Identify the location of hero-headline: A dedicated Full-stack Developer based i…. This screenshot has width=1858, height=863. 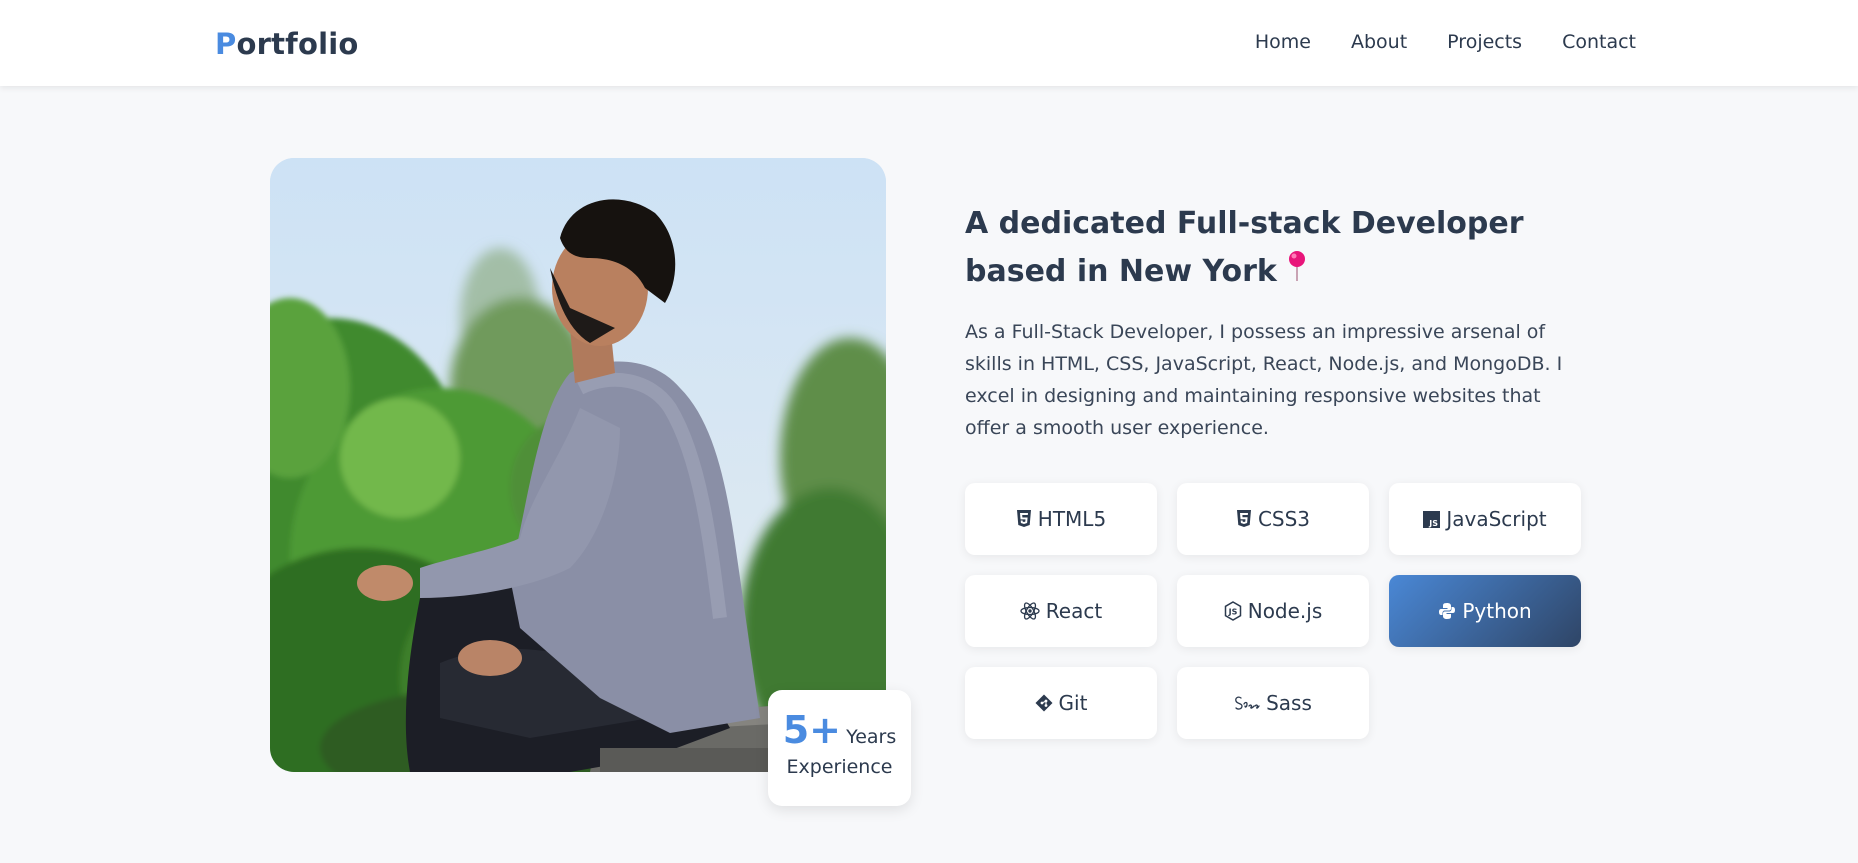
(1275, 248).